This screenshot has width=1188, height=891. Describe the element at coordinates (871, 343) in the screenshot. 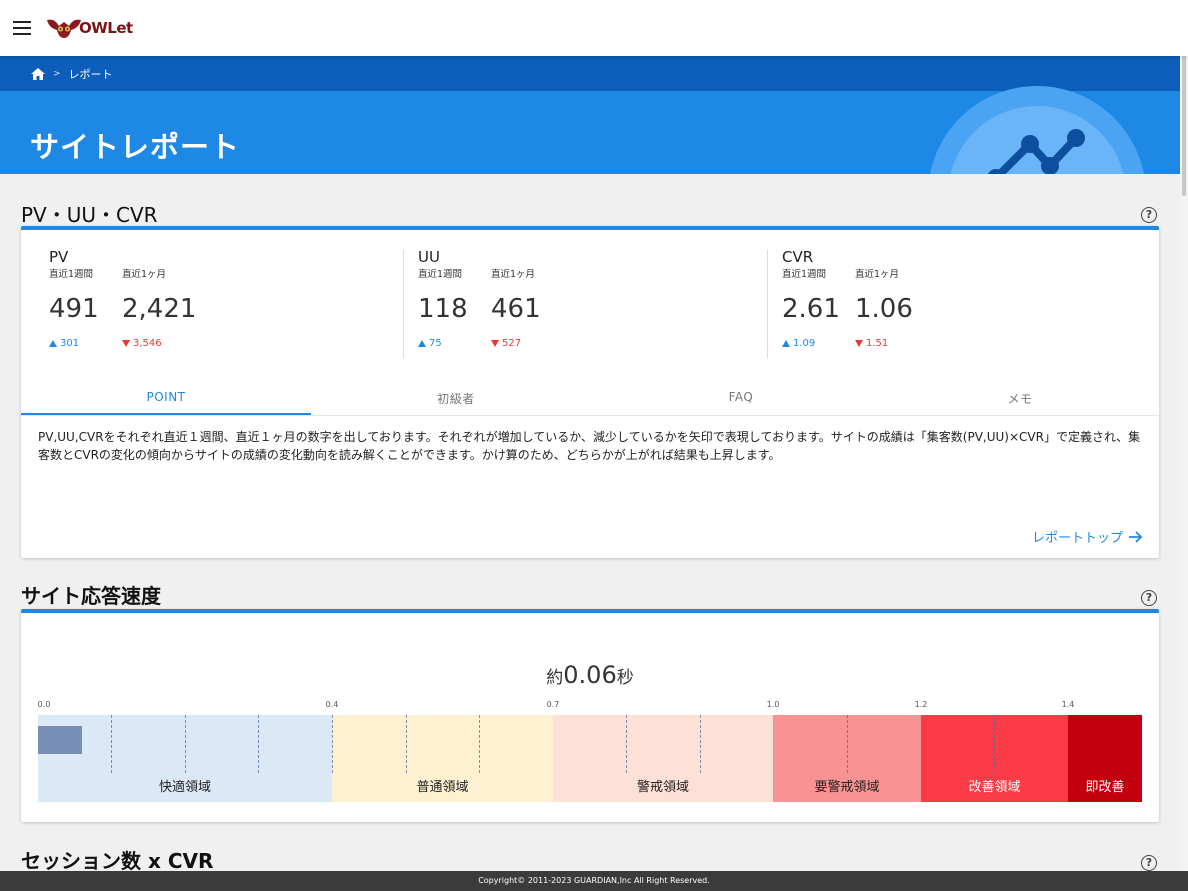

I see `month-delta: 1.51` at that location.